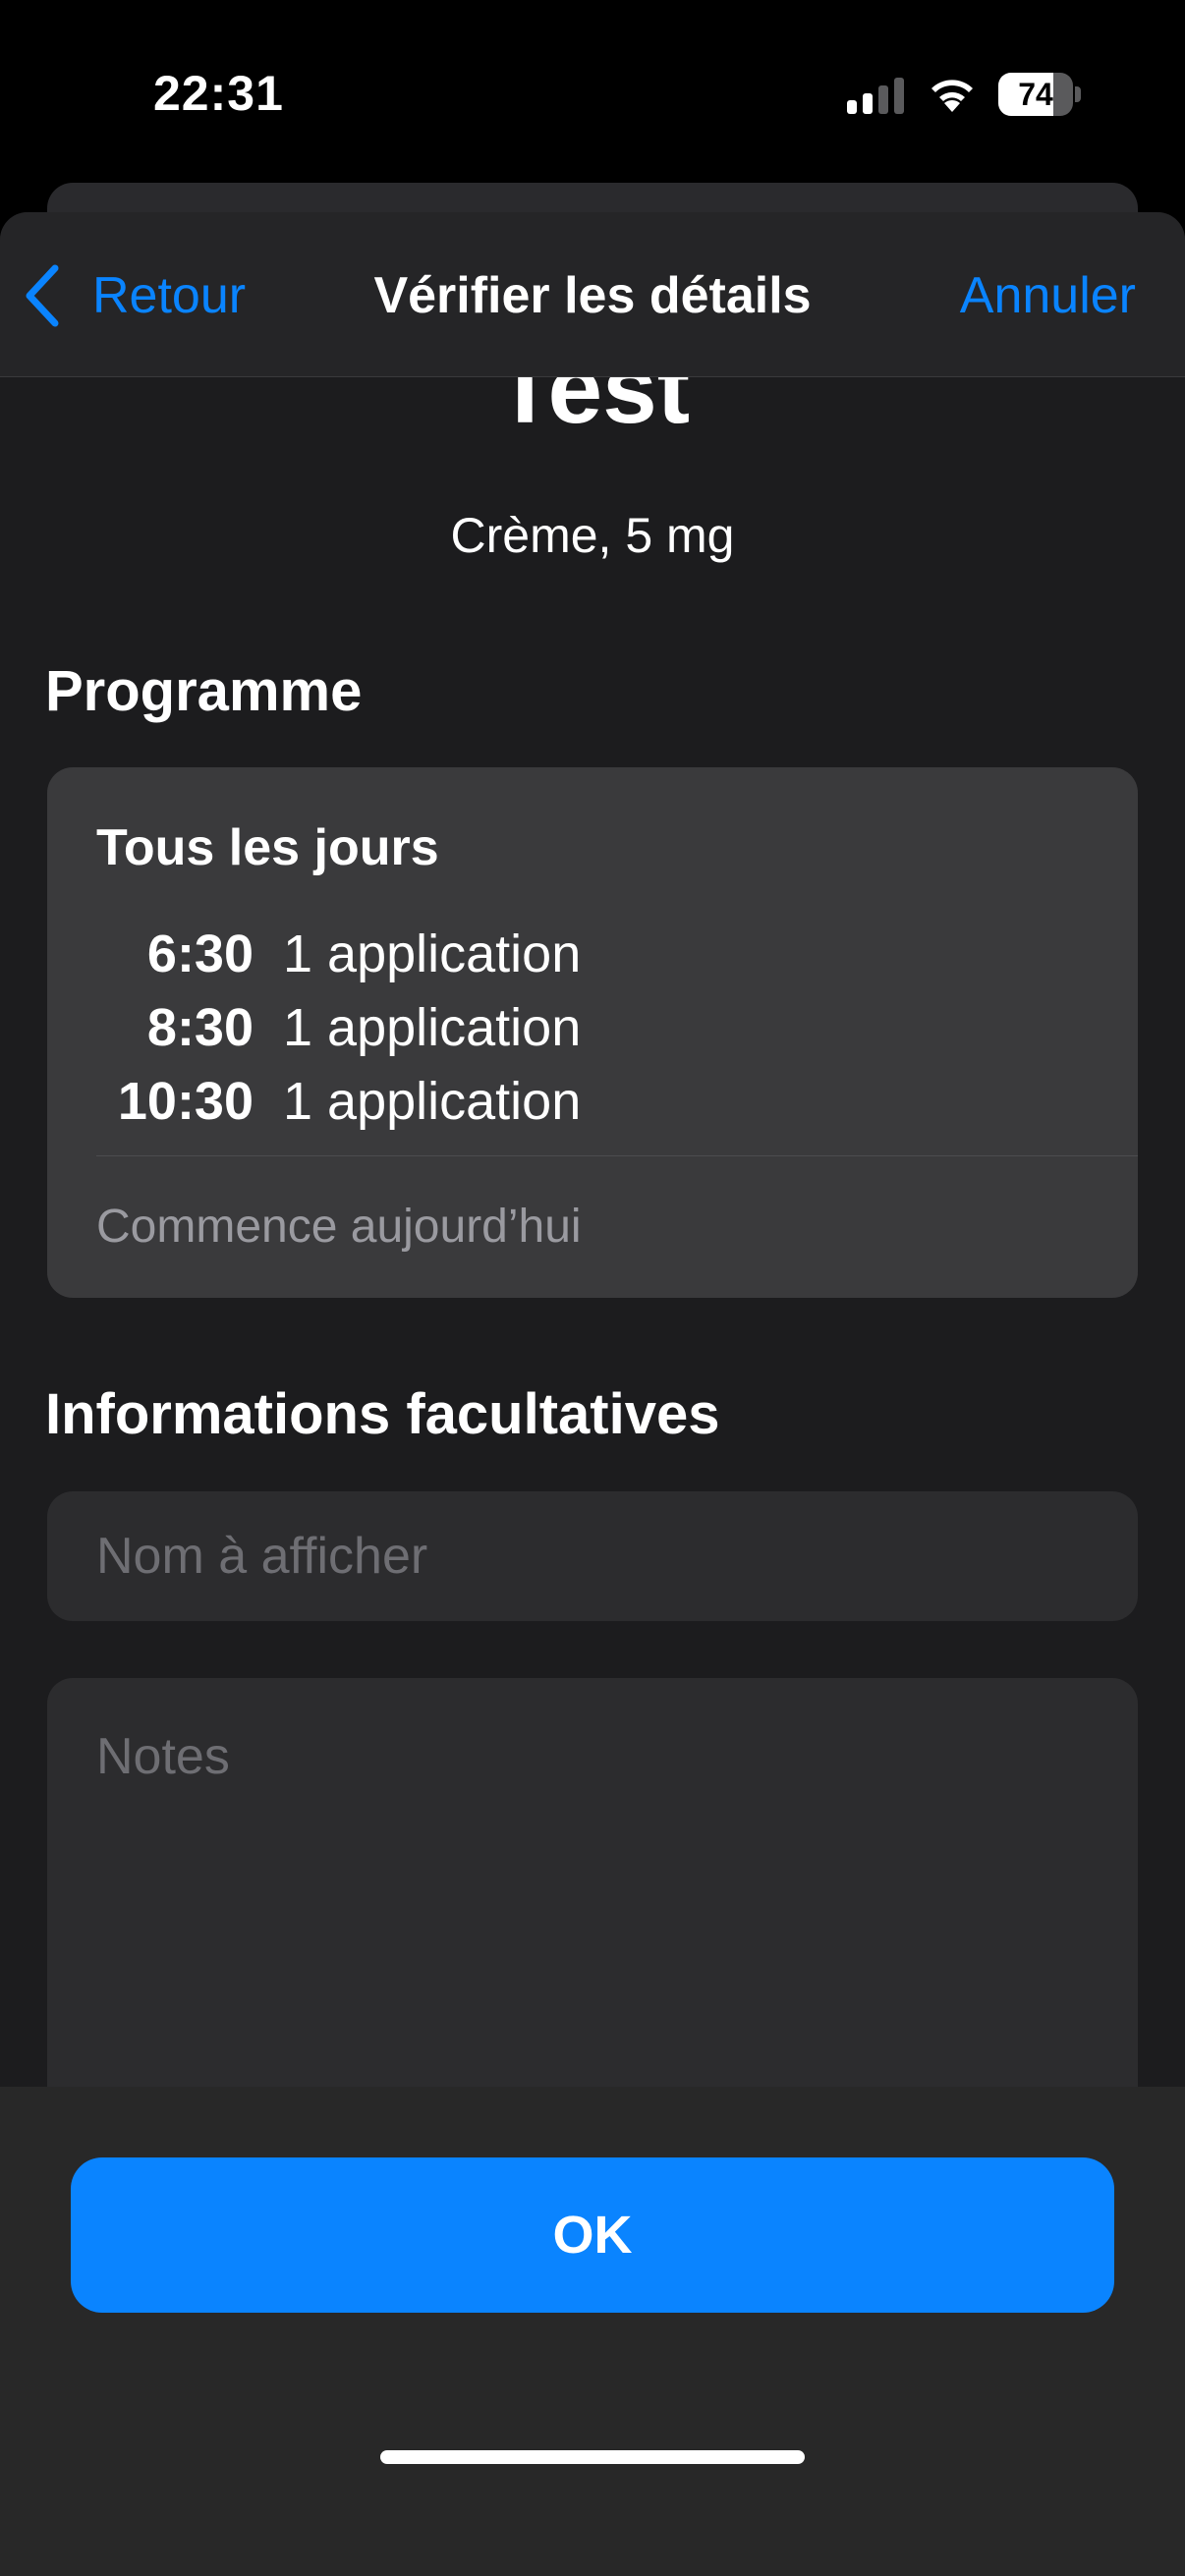 Image resolution: width=1185 pixels, height=2576 pixels. I want to click on medication-detail: Crème, 5 mg, so click(592, 535).